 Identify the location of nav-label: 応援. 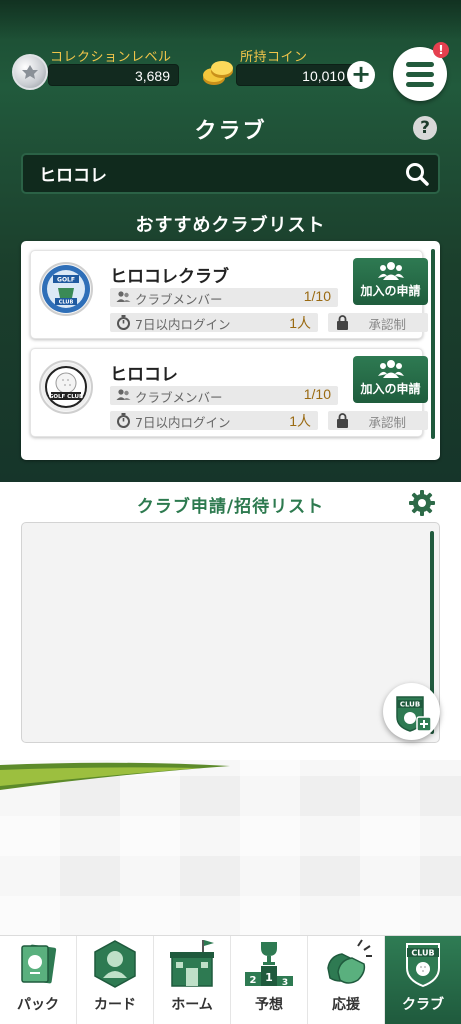
(346, 1005).